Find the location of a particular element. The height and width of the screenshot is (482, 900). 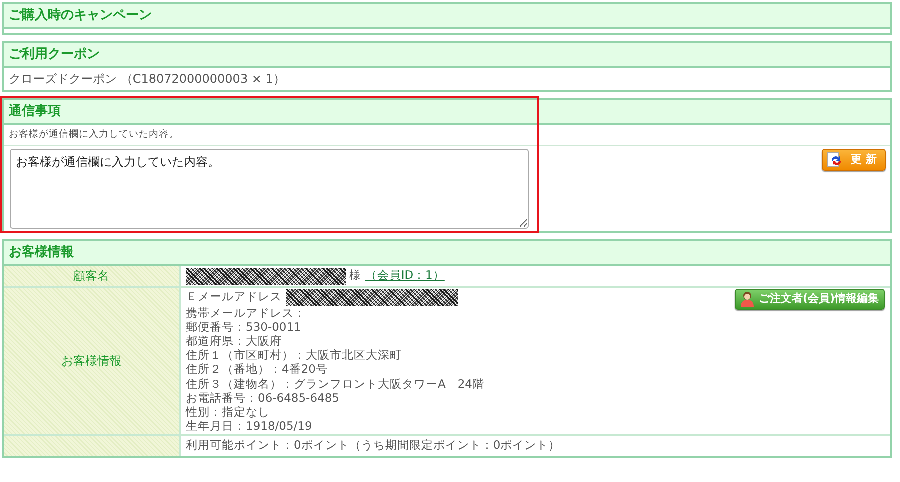

section-title: ご購入時のキャンペーン is located at coordinates (80, 15).